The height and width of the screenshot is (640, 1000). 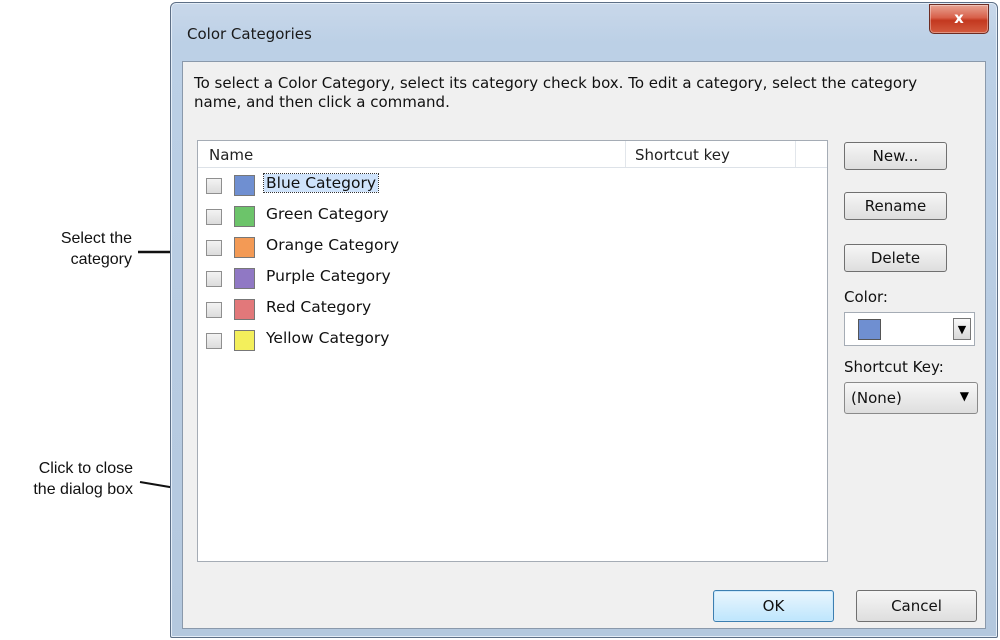 What do you see at coordinates (909, 329) in the screenshot?
I see `color-picker: ▼` at bounding box center [909, 329].